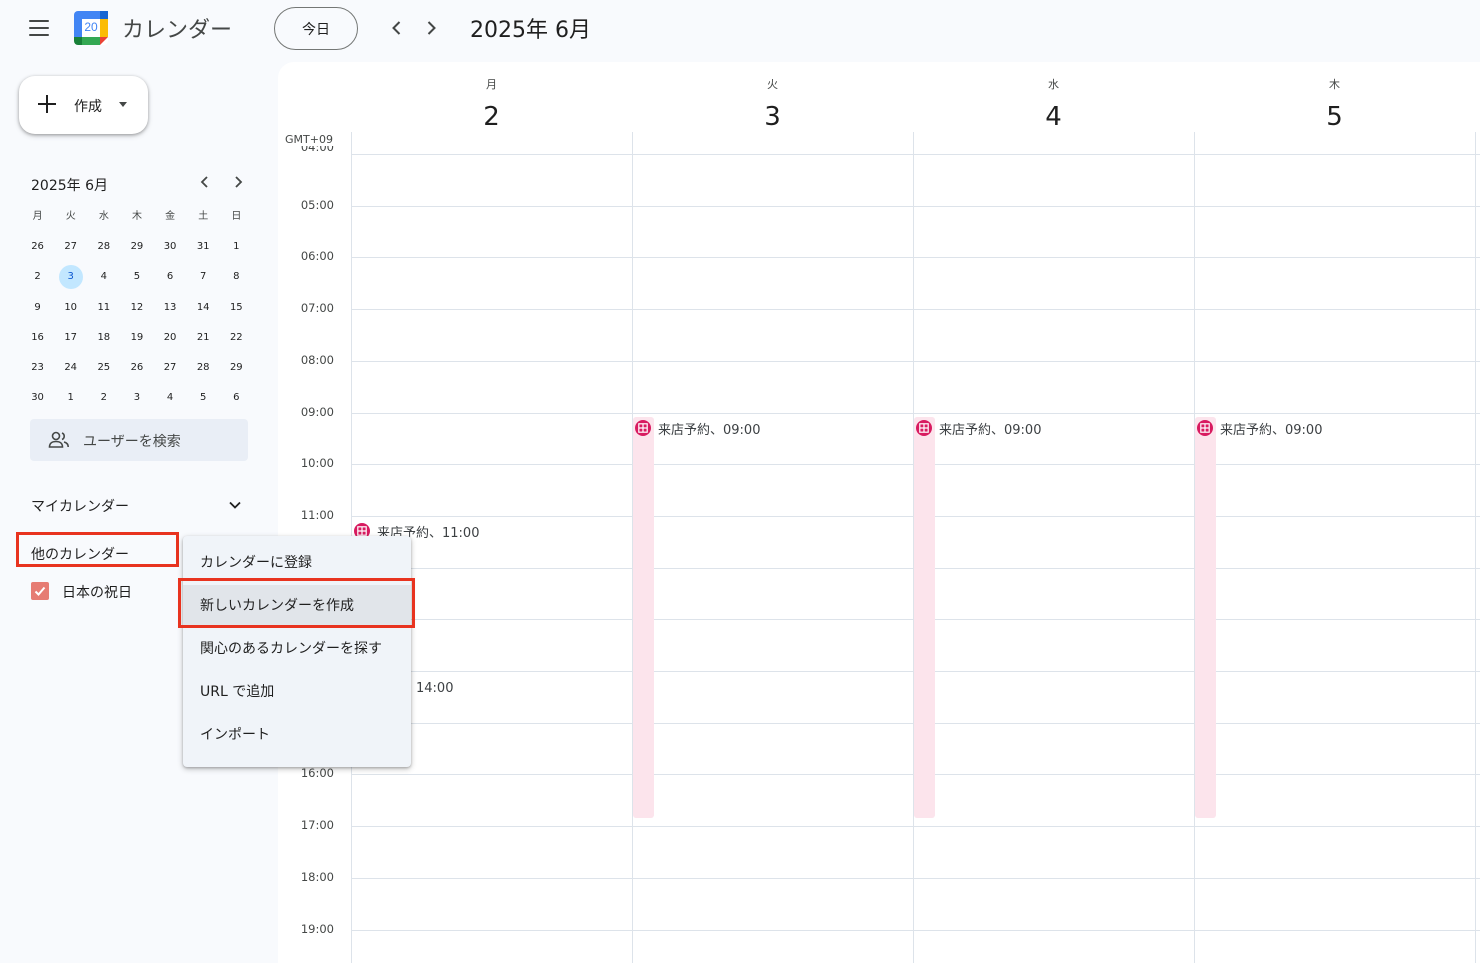 This screenshot has width=1480, height=963. What do you see at coordinates (37, 368) in the screenshot?
I see `mini-day: 23` at bounding box center [37, 368].